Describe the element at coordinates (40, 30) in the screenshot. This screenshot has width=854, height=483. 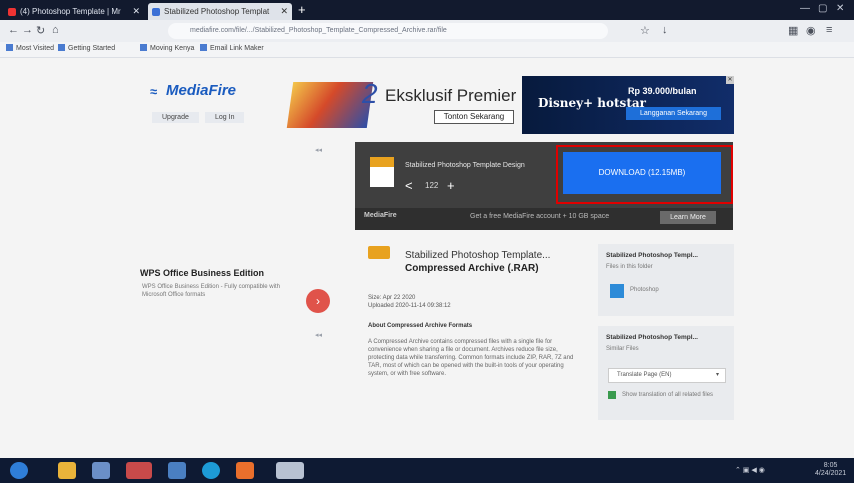
I see `reload-icon: ↻` at that location.